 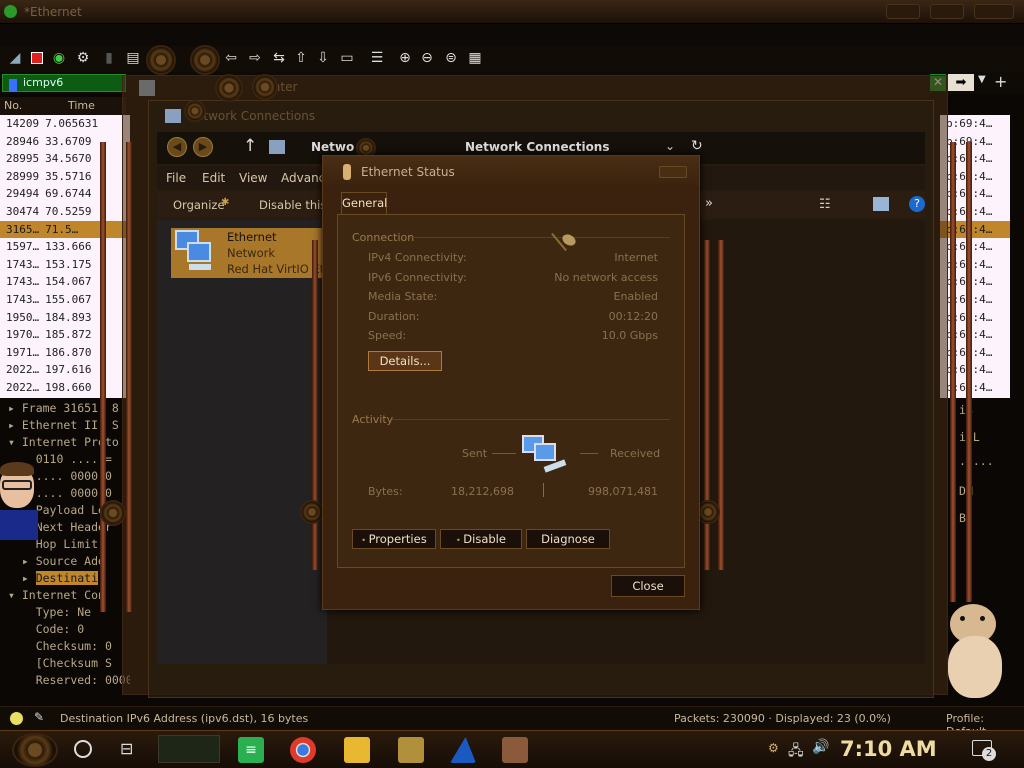 I want to click on close-window-button, so click(x=994, y=11).